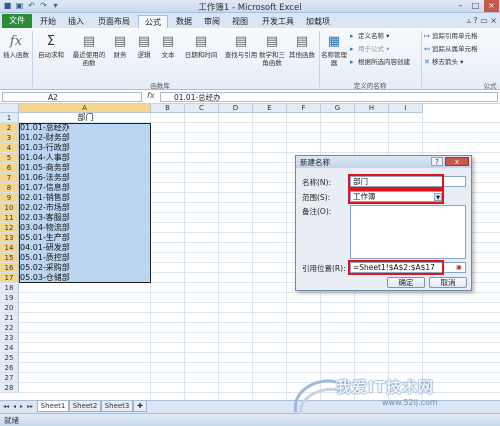 The width and height of the screenshot is (500, 426). I want to click on tab-insert: 插入, so click(76, 21).